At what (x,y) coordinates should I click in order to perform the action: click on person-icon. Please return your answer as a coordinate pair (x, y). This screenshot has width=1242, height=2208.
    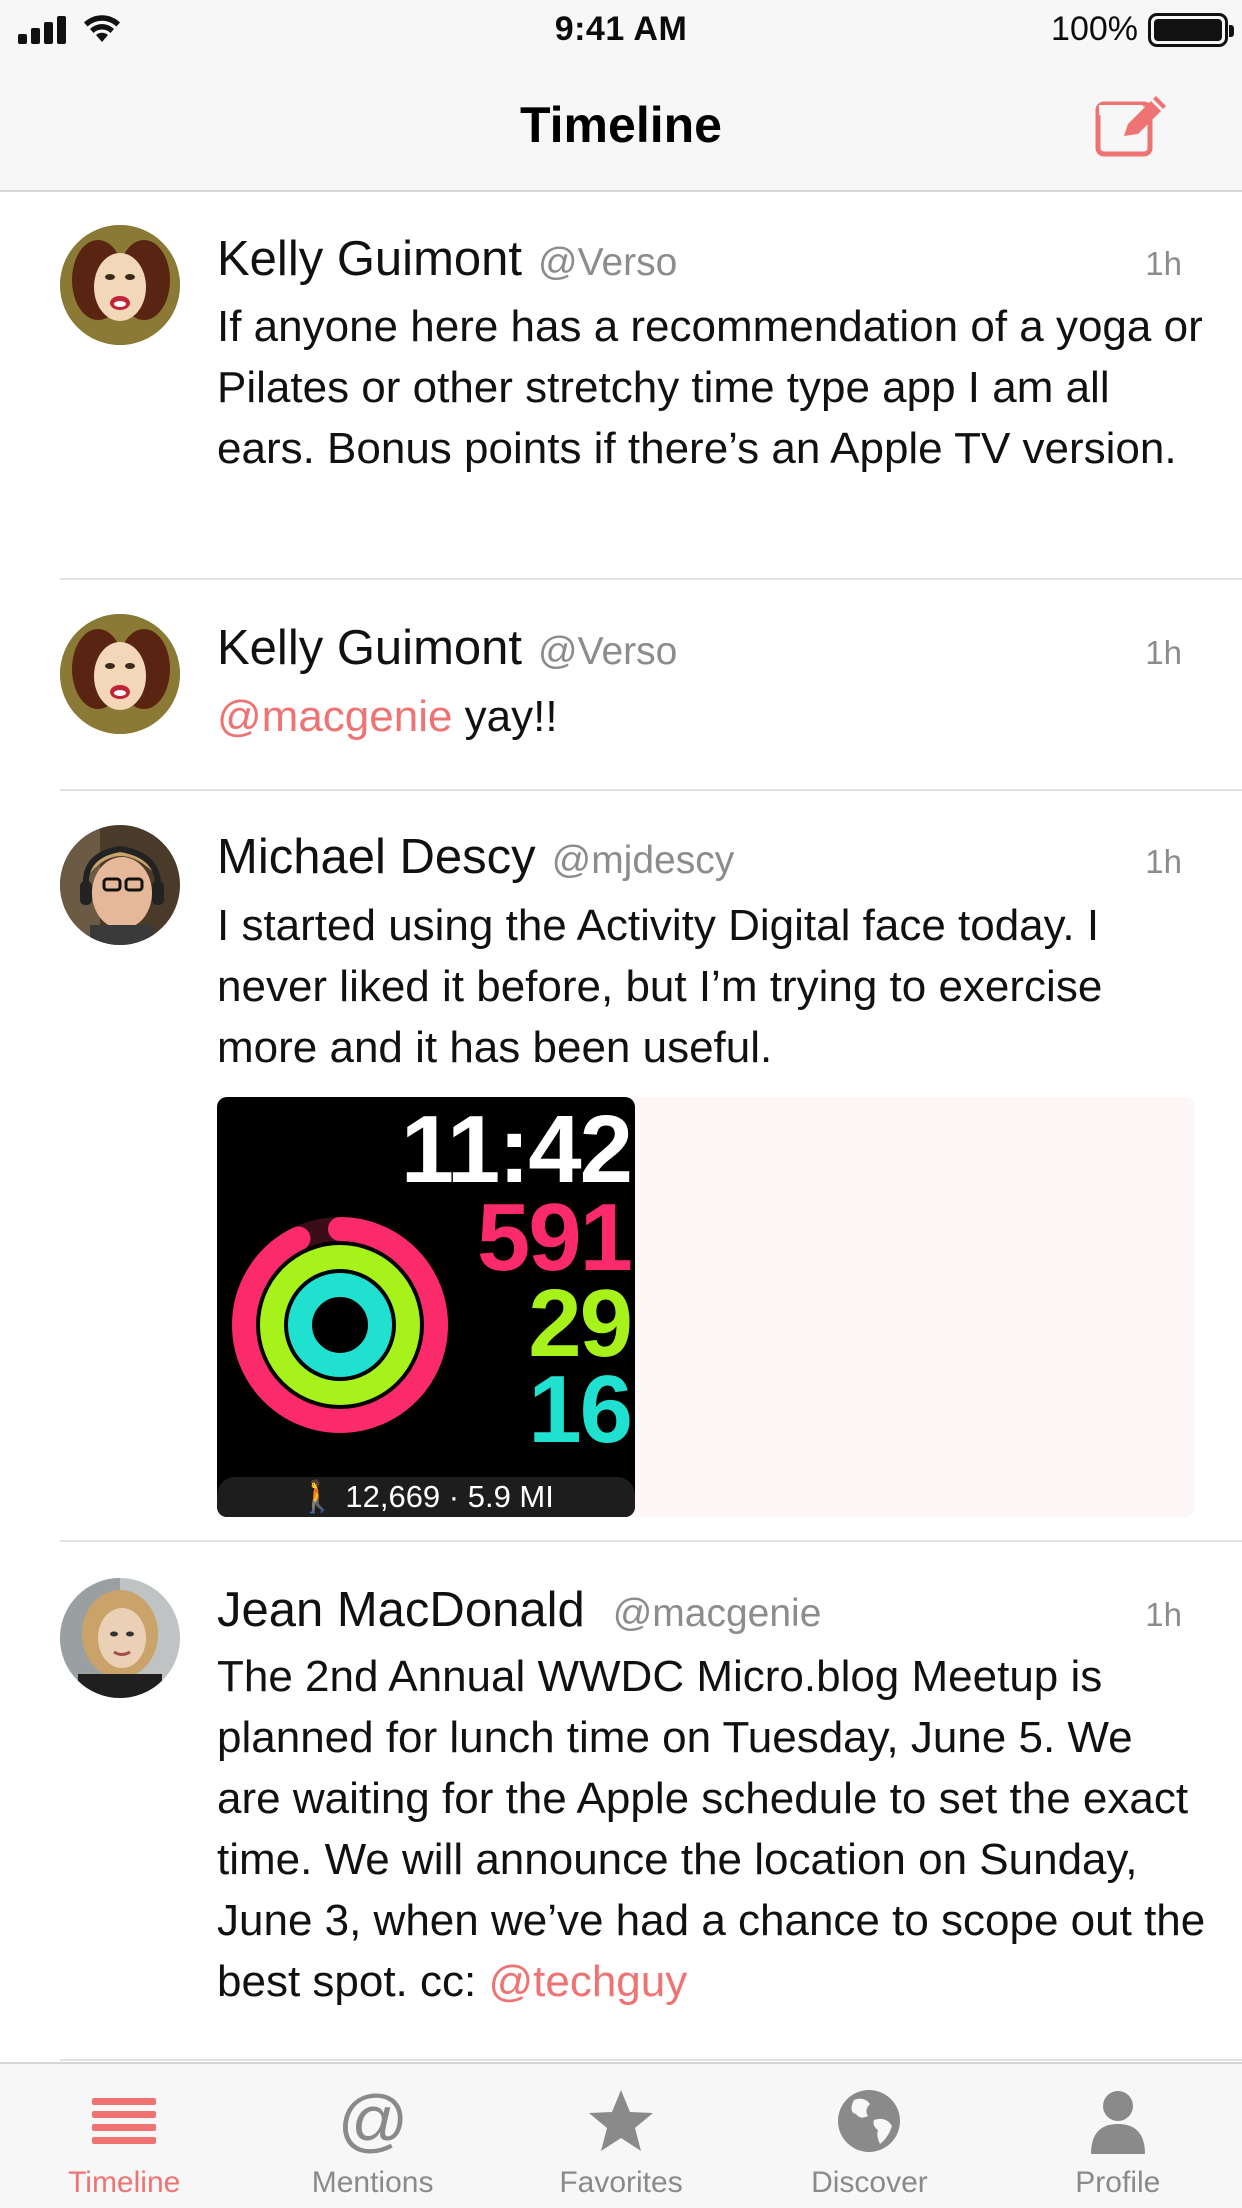
    Looking at the image, I should click on (1117, 2122).